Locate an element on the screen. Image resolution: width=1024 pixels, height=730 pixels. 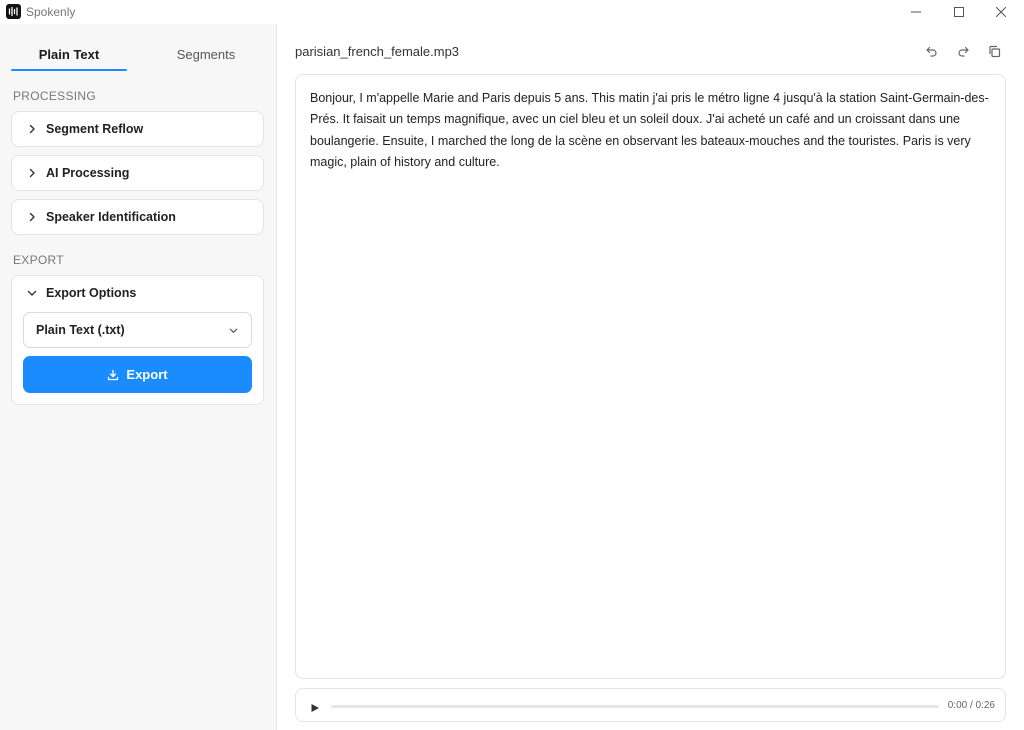
redo-icon is located at coordinates (963, 51).